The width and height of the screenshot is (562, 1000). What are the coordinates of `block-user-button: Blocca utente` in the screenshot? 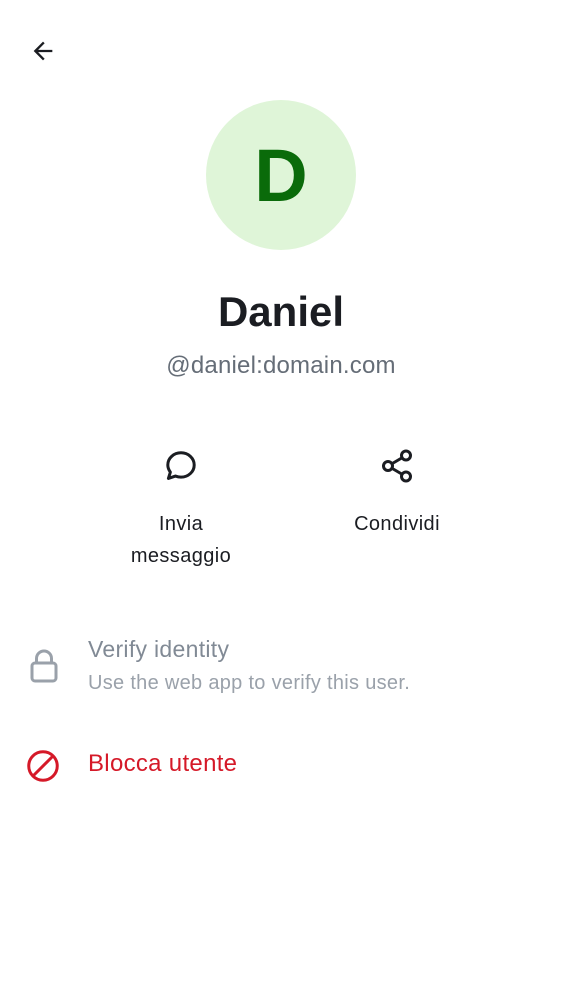 It's located at (281, 766).